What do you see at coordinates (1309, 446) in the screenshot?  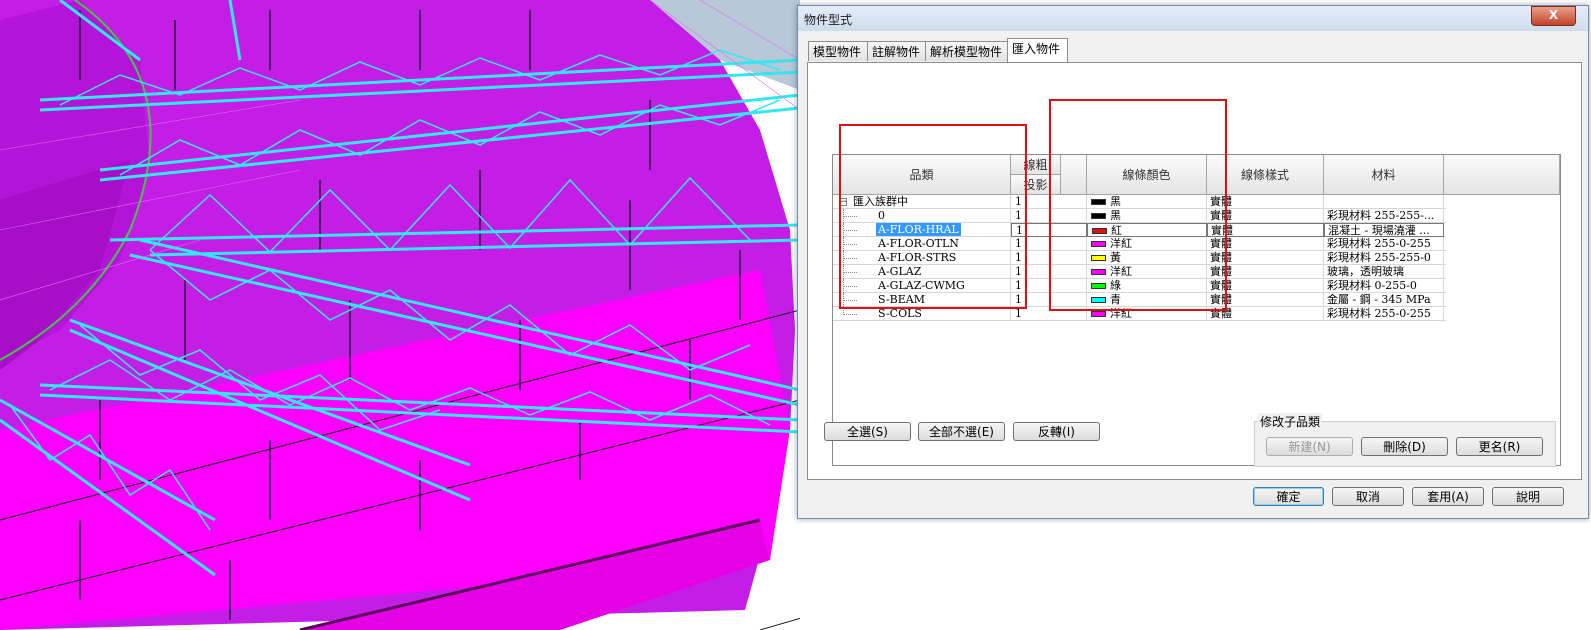 I see `new-subcategory-button: 新建(N)` at bounding box center [1309, 446].